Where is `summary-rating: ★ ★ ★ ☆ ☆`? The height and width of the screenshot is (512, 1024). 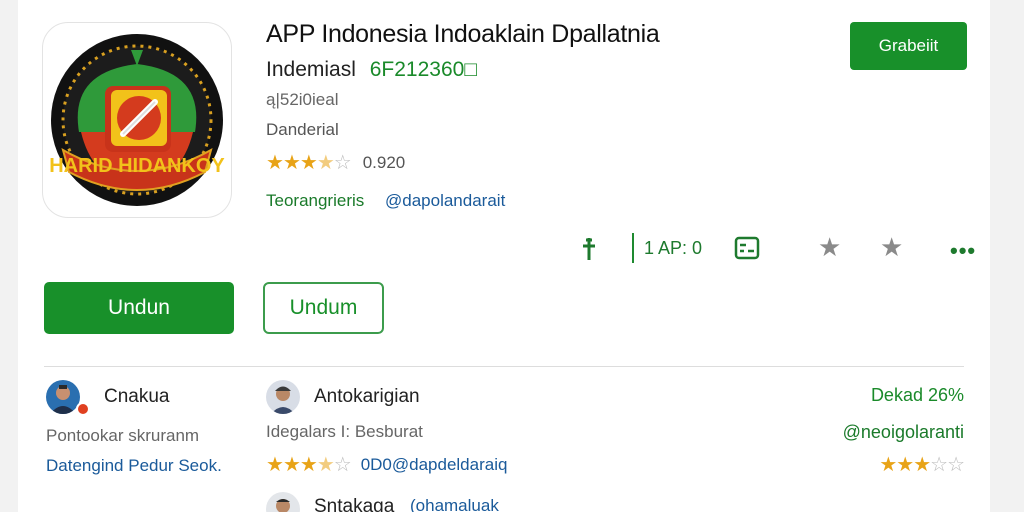
summary-rating: ★ ★ ★ ☆ ☆ is located at coordinates (922, 464).